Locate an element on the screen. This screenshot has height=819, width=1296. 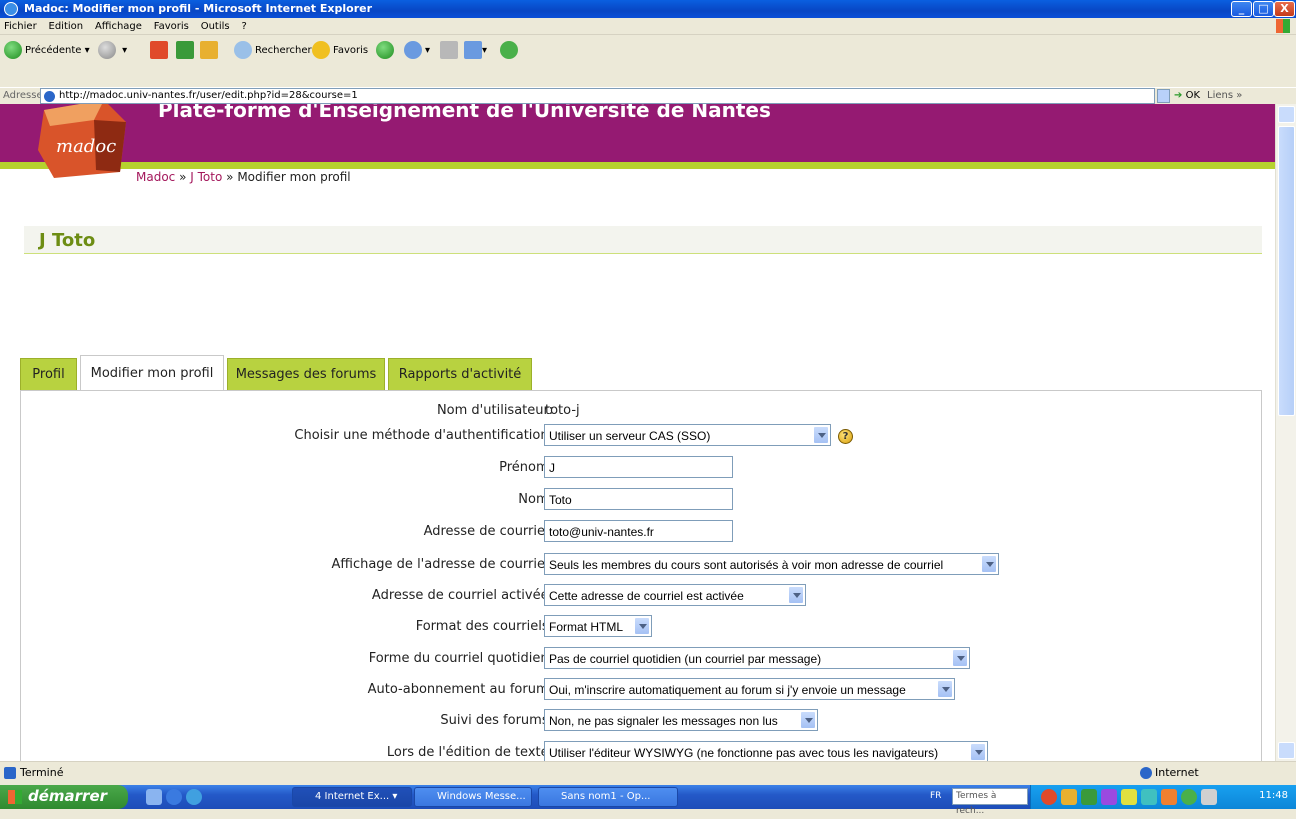
ie-quicklaunch-icon is located at coordinates (174, 797).